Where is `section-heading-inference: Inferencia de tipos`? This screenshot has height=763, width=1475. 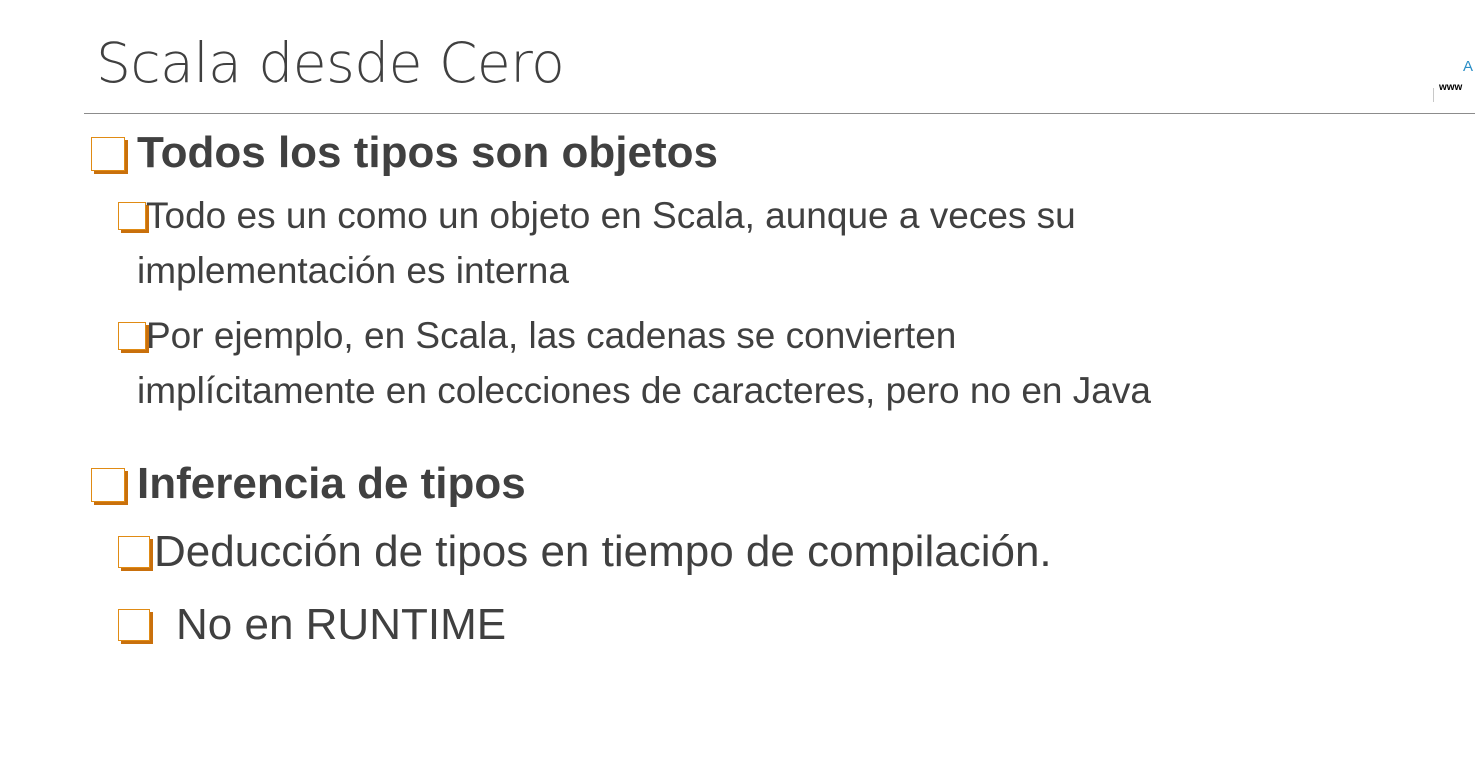 section-heading-inference: Inferencia de tipos is located at coordinates (308, 484).